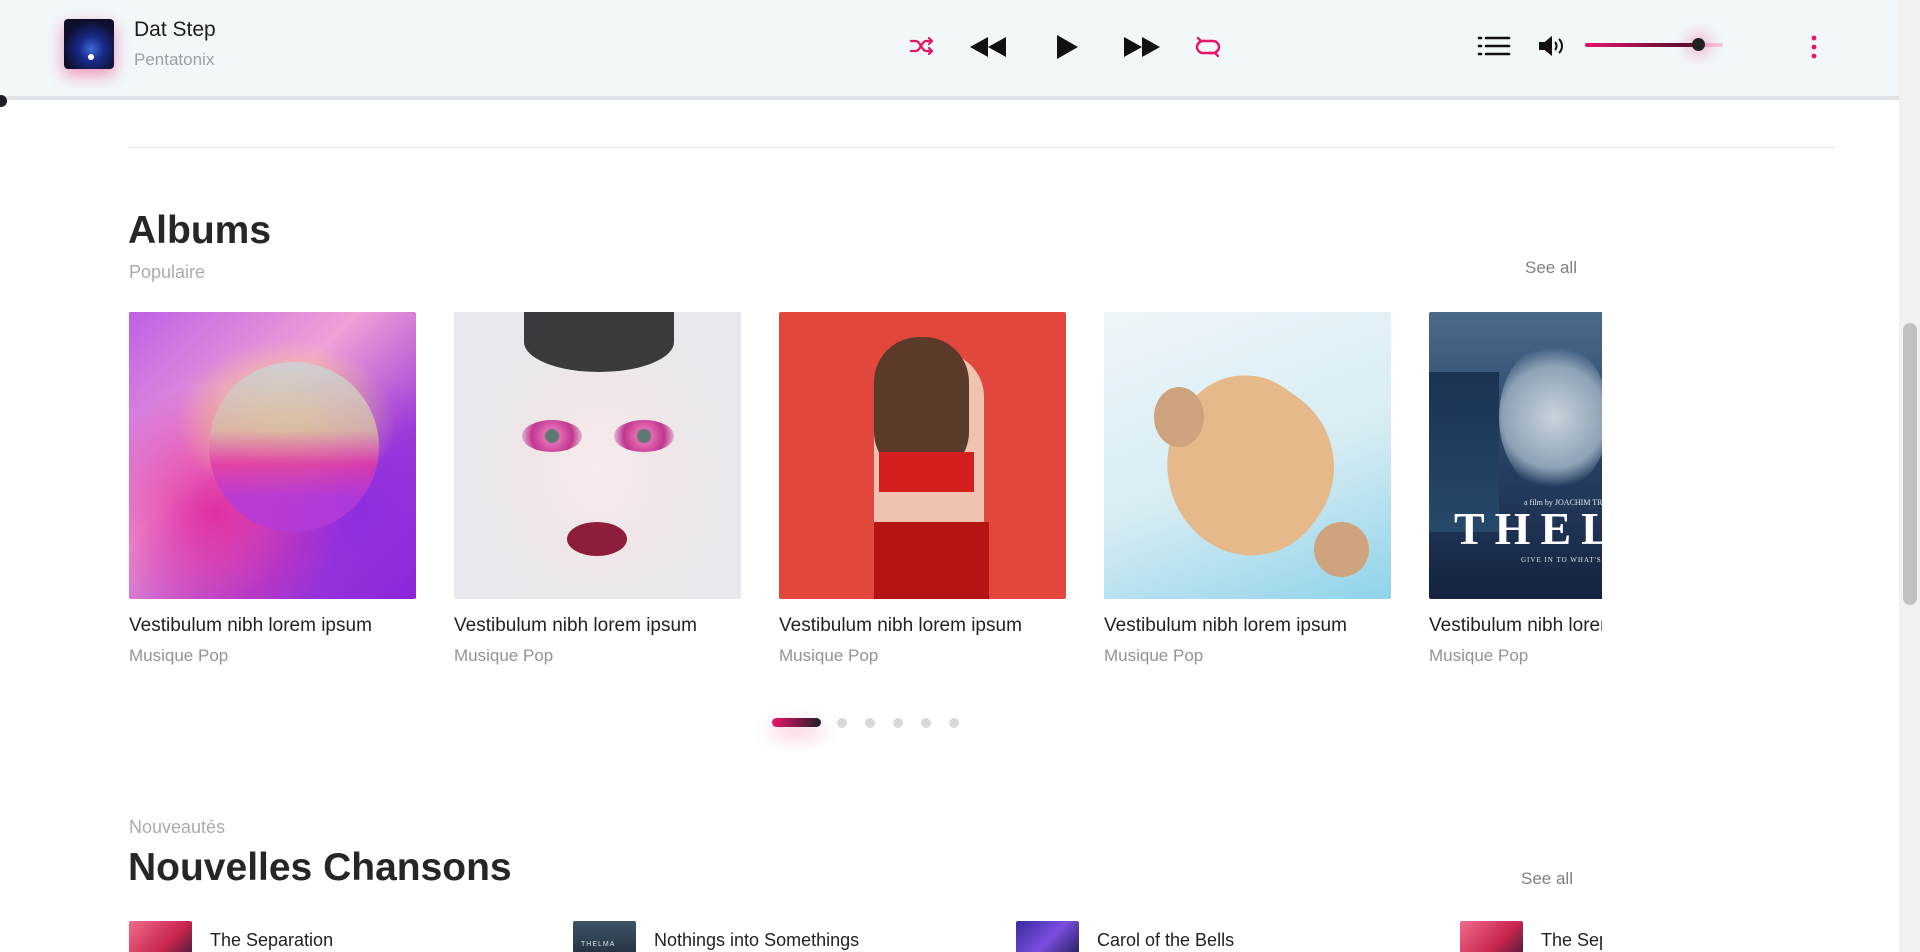  I want to click on song-title: The Separation, so click(271, 940).